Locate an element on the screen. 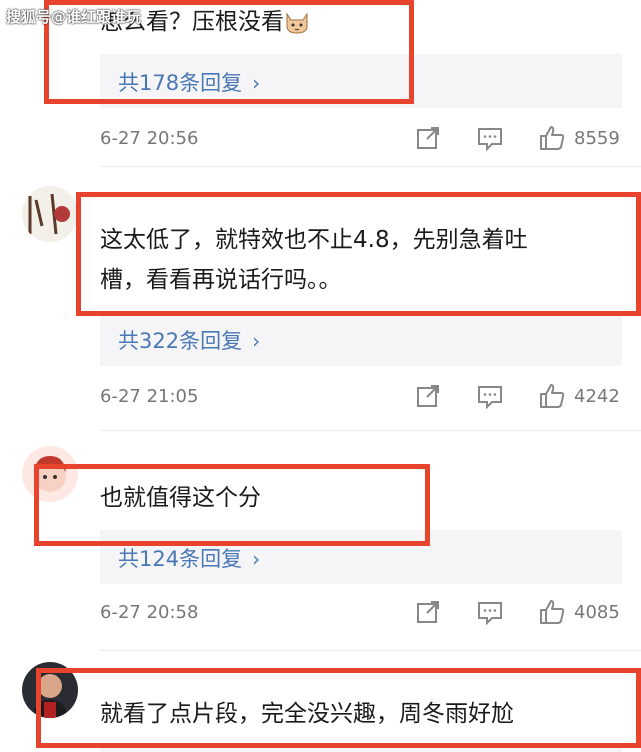 The width and height of the screenshot is (641, 752). avatar is located at coordinates (50, 214).